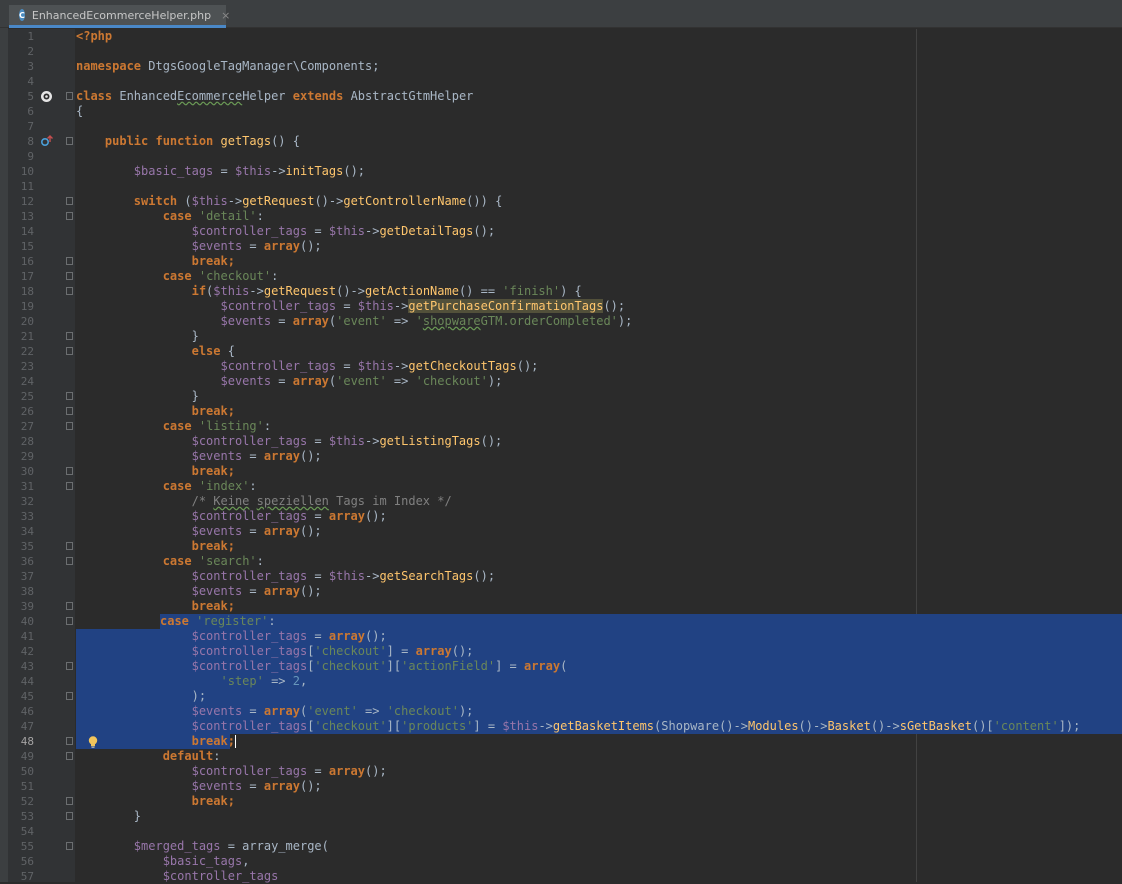 The width and height of the screenshot is (1122, 884). What do you see at coordinates (177, 276) in the screenshot?
I see `keyword: case` at bounding box center [177, 276].